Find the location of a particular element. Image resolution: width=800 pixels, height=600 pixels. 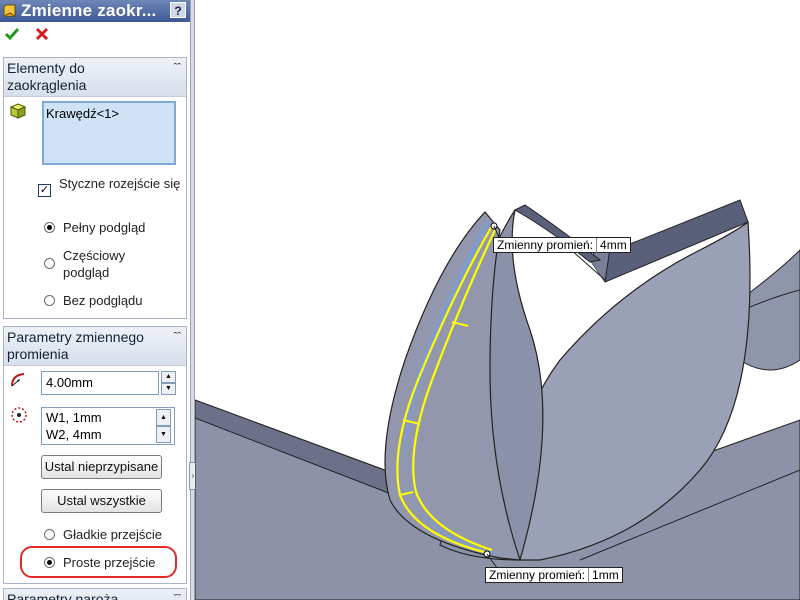

list-item: Krawędź<1> is located at coordinates (109, 113).